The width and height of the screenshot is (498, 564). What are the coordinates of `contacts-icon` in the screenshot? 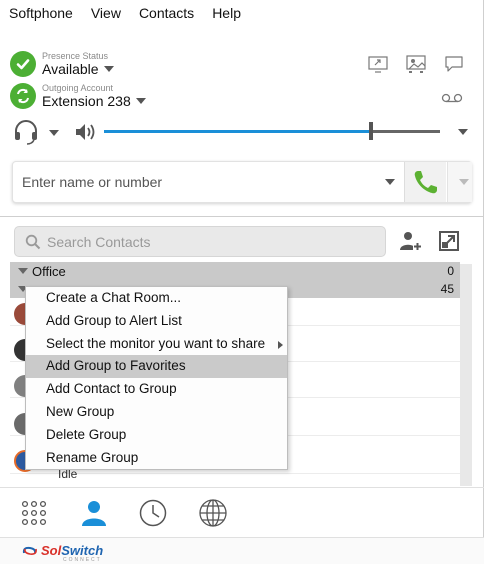 It's located at (94, 513).